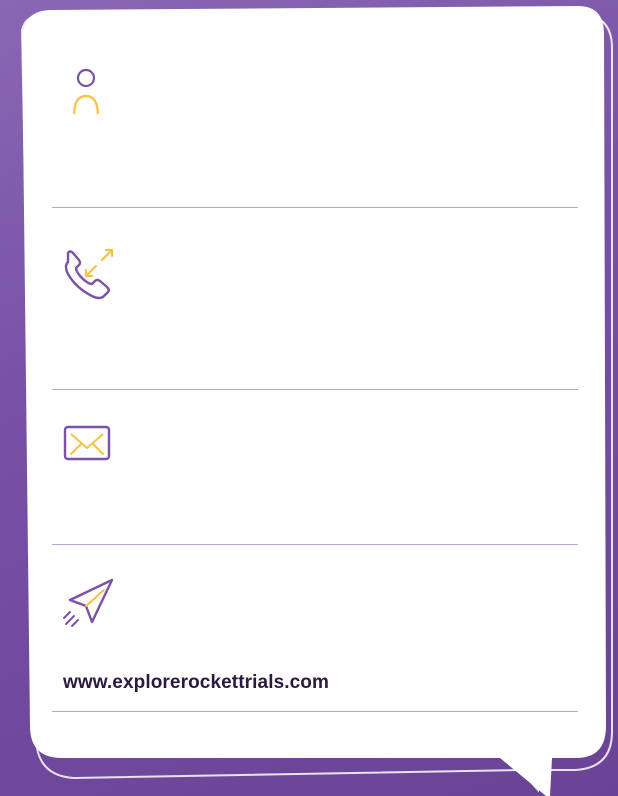  I want to click on person-icon, so click(86, 92).